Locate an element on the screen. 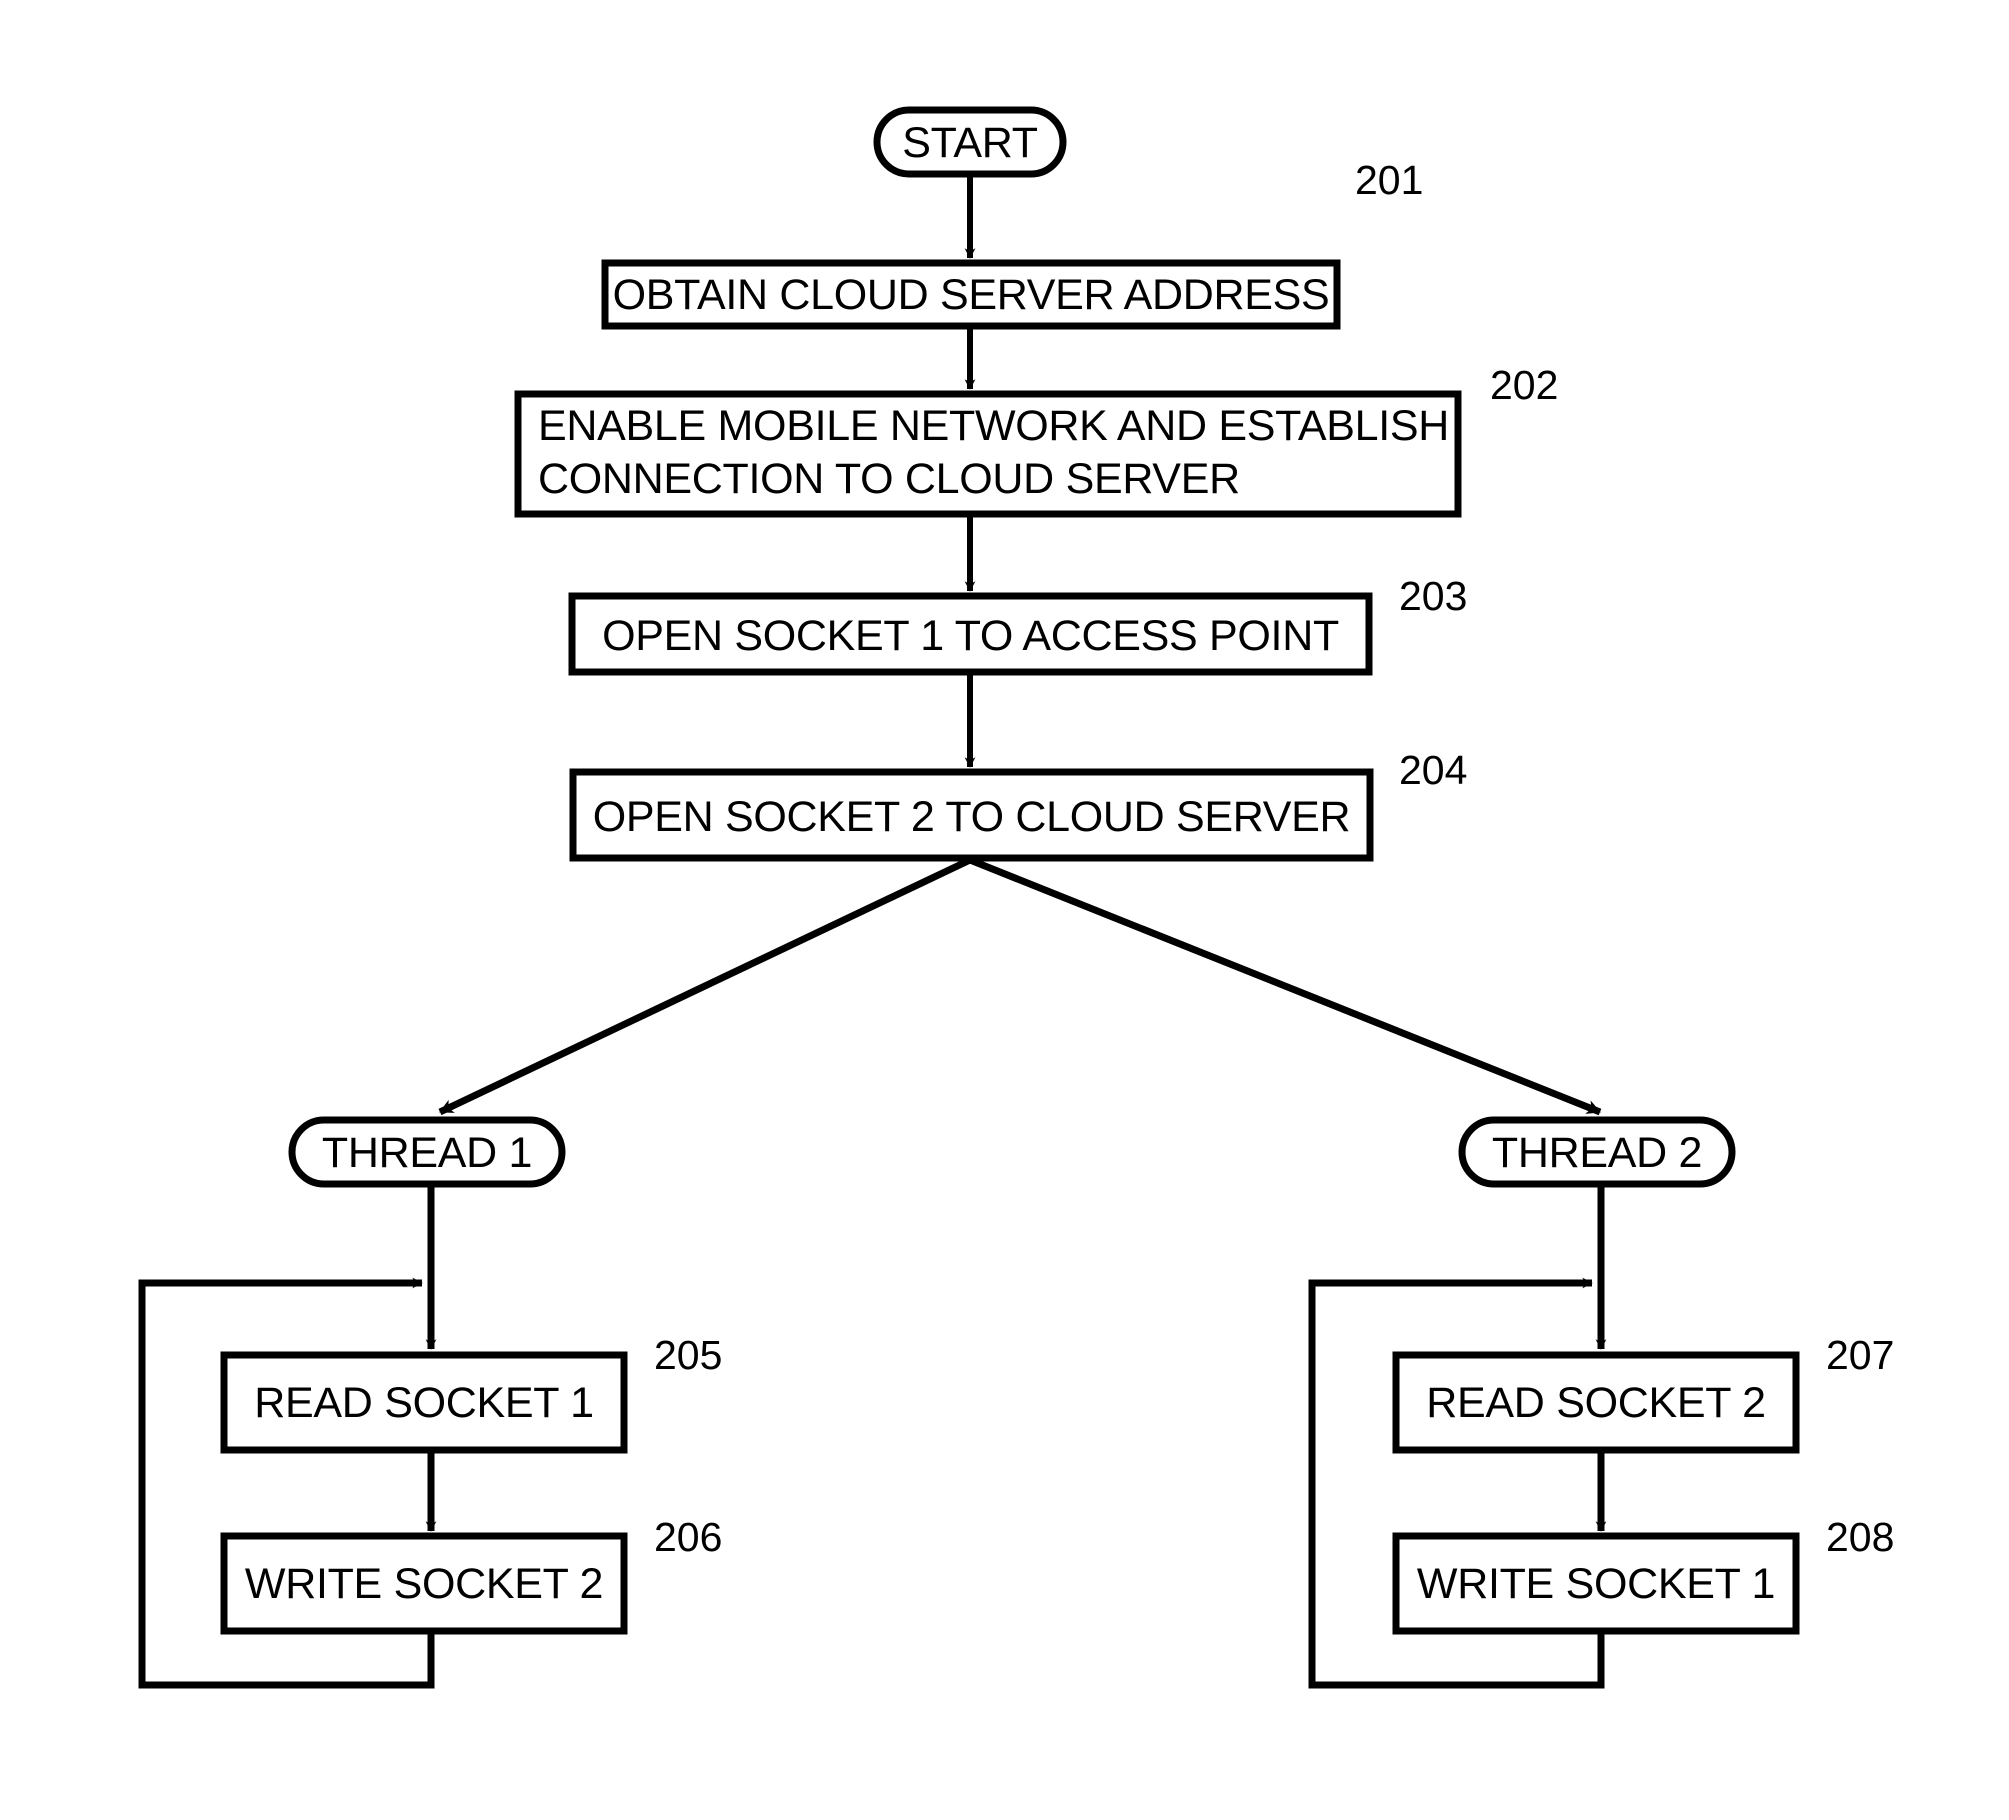 The image size is (2009, 1820). start-node-shape is located at coordinates (970, 142).